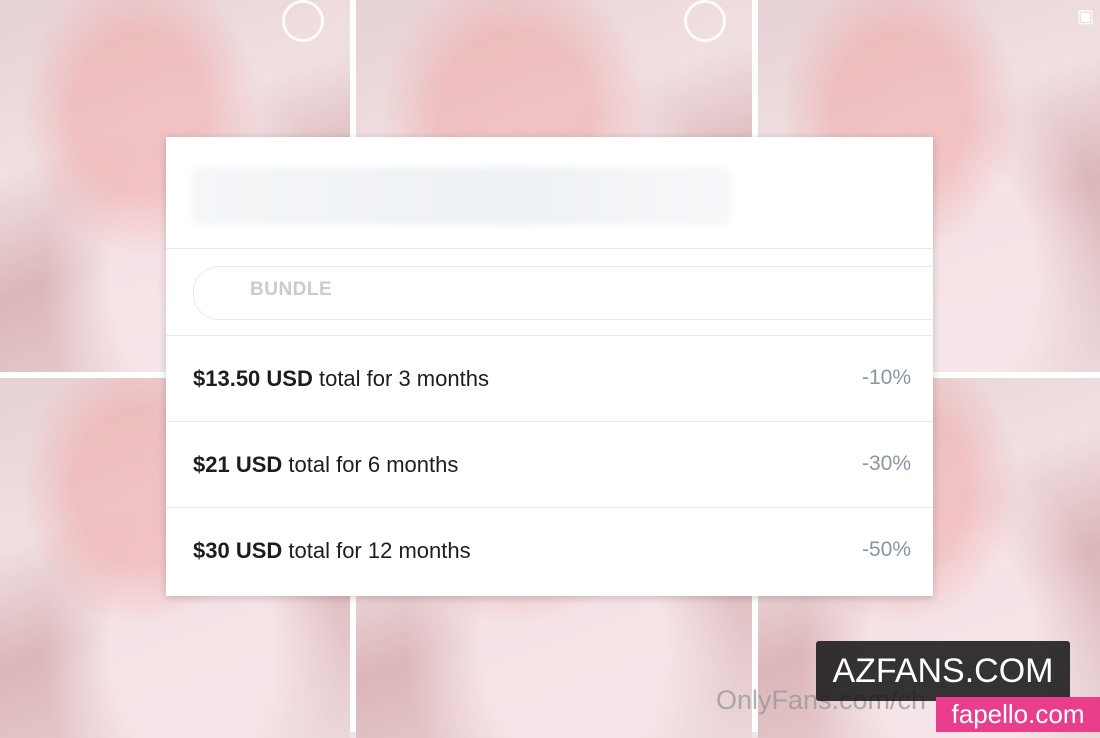  I want to click on bundle-price: $13.50 USD total for 3 months, so click(341, 379).